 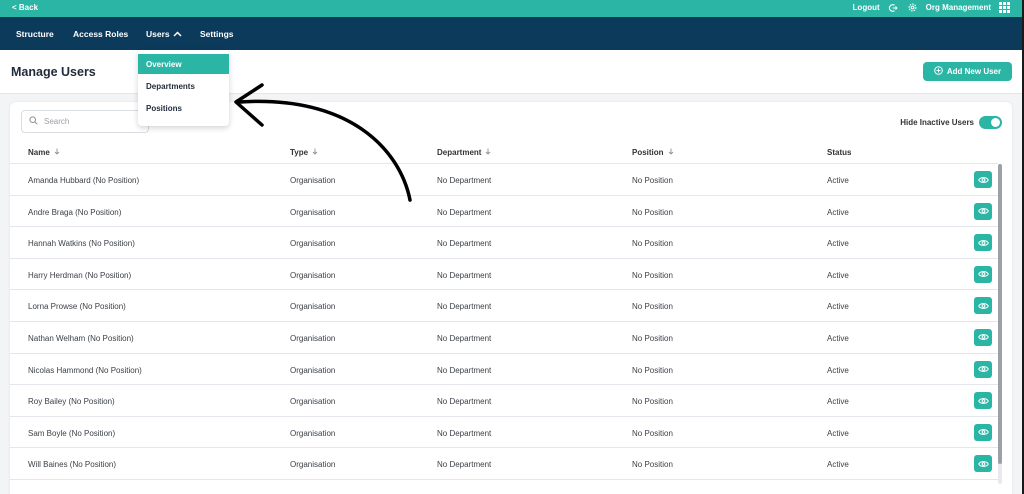 I want to click on nav-access-roles-label: Access Roles, so click(x=101, y=34).